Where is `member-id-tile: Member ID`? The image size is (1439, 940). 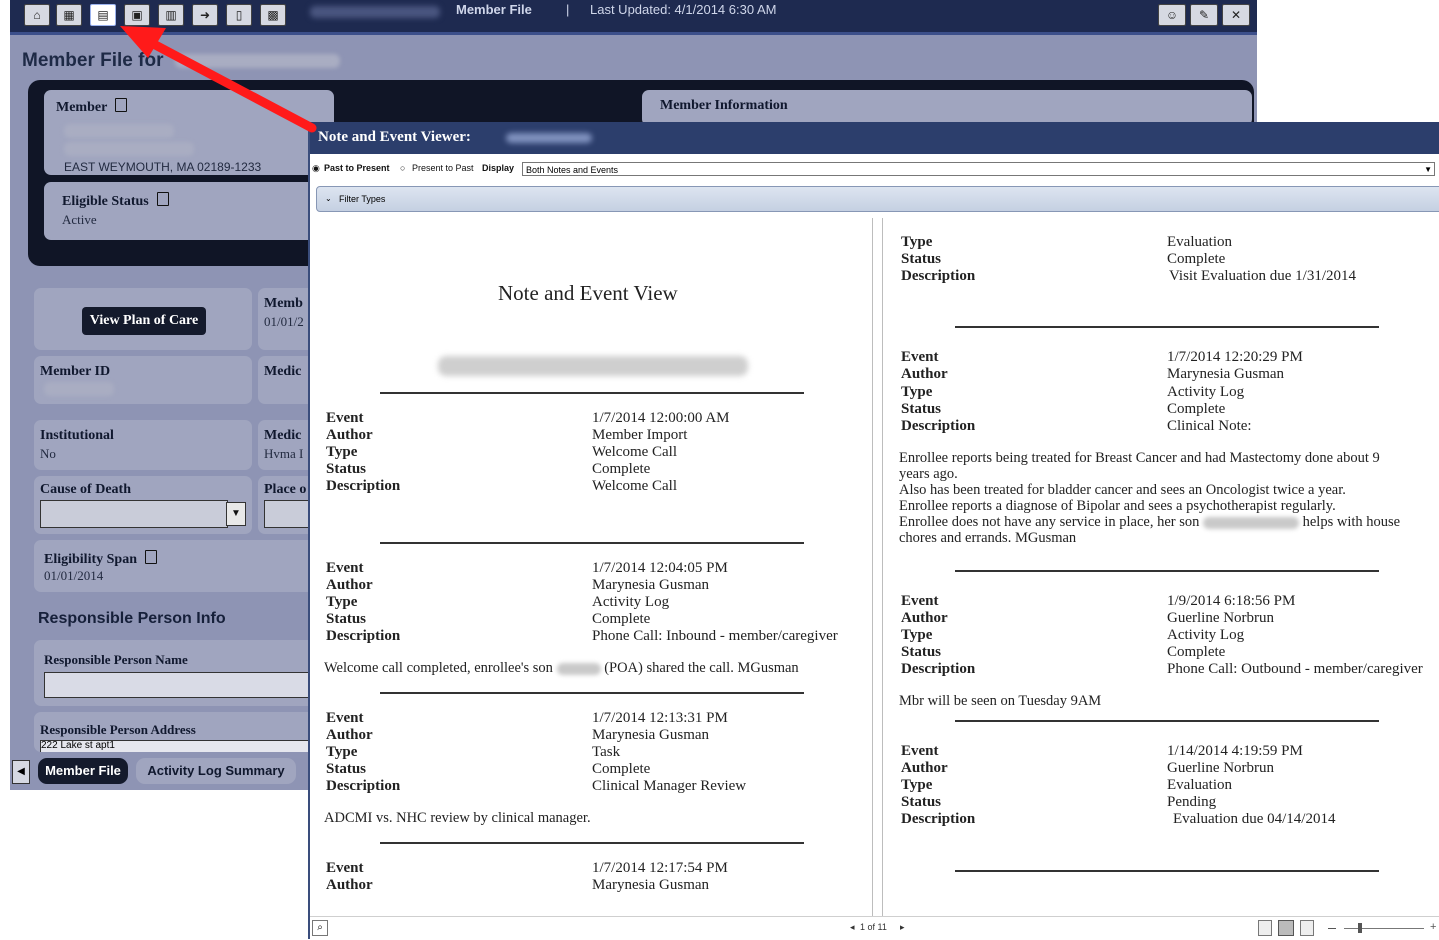
member-id-tile: Member ID is located at coordinates (143, 380).